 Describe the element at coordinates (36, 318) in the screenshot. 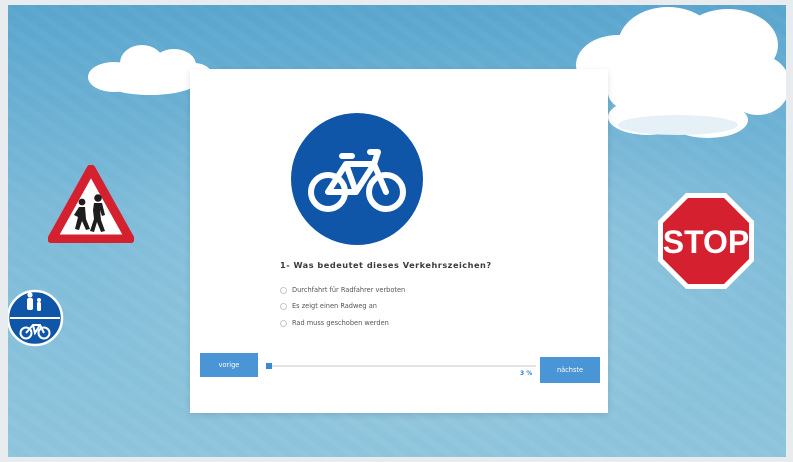

I see `shared-path-sign-icon` at that location.